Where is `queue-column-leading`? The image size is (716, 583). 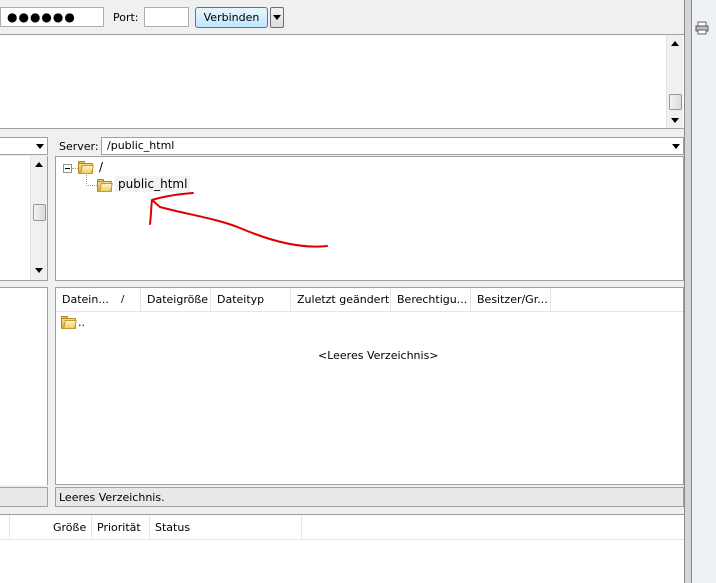 queue-column-leading is located at coordinates (5, 527).